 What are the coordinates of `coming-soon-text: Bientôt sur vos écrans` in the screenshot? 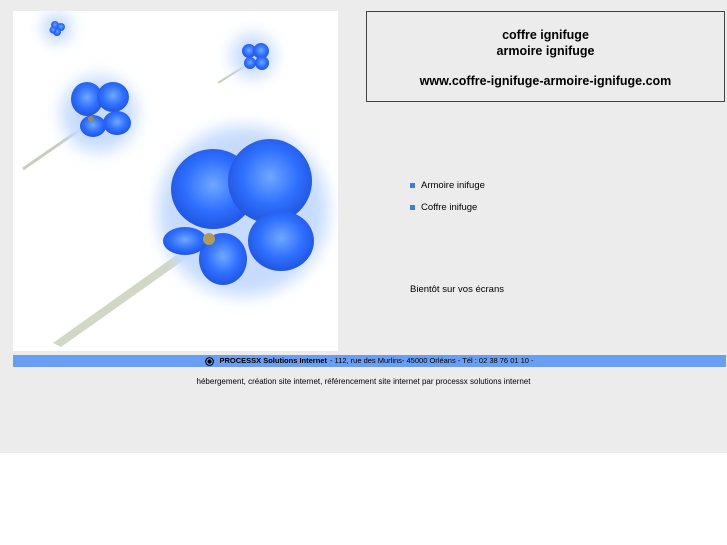 It's located at (457, 289).